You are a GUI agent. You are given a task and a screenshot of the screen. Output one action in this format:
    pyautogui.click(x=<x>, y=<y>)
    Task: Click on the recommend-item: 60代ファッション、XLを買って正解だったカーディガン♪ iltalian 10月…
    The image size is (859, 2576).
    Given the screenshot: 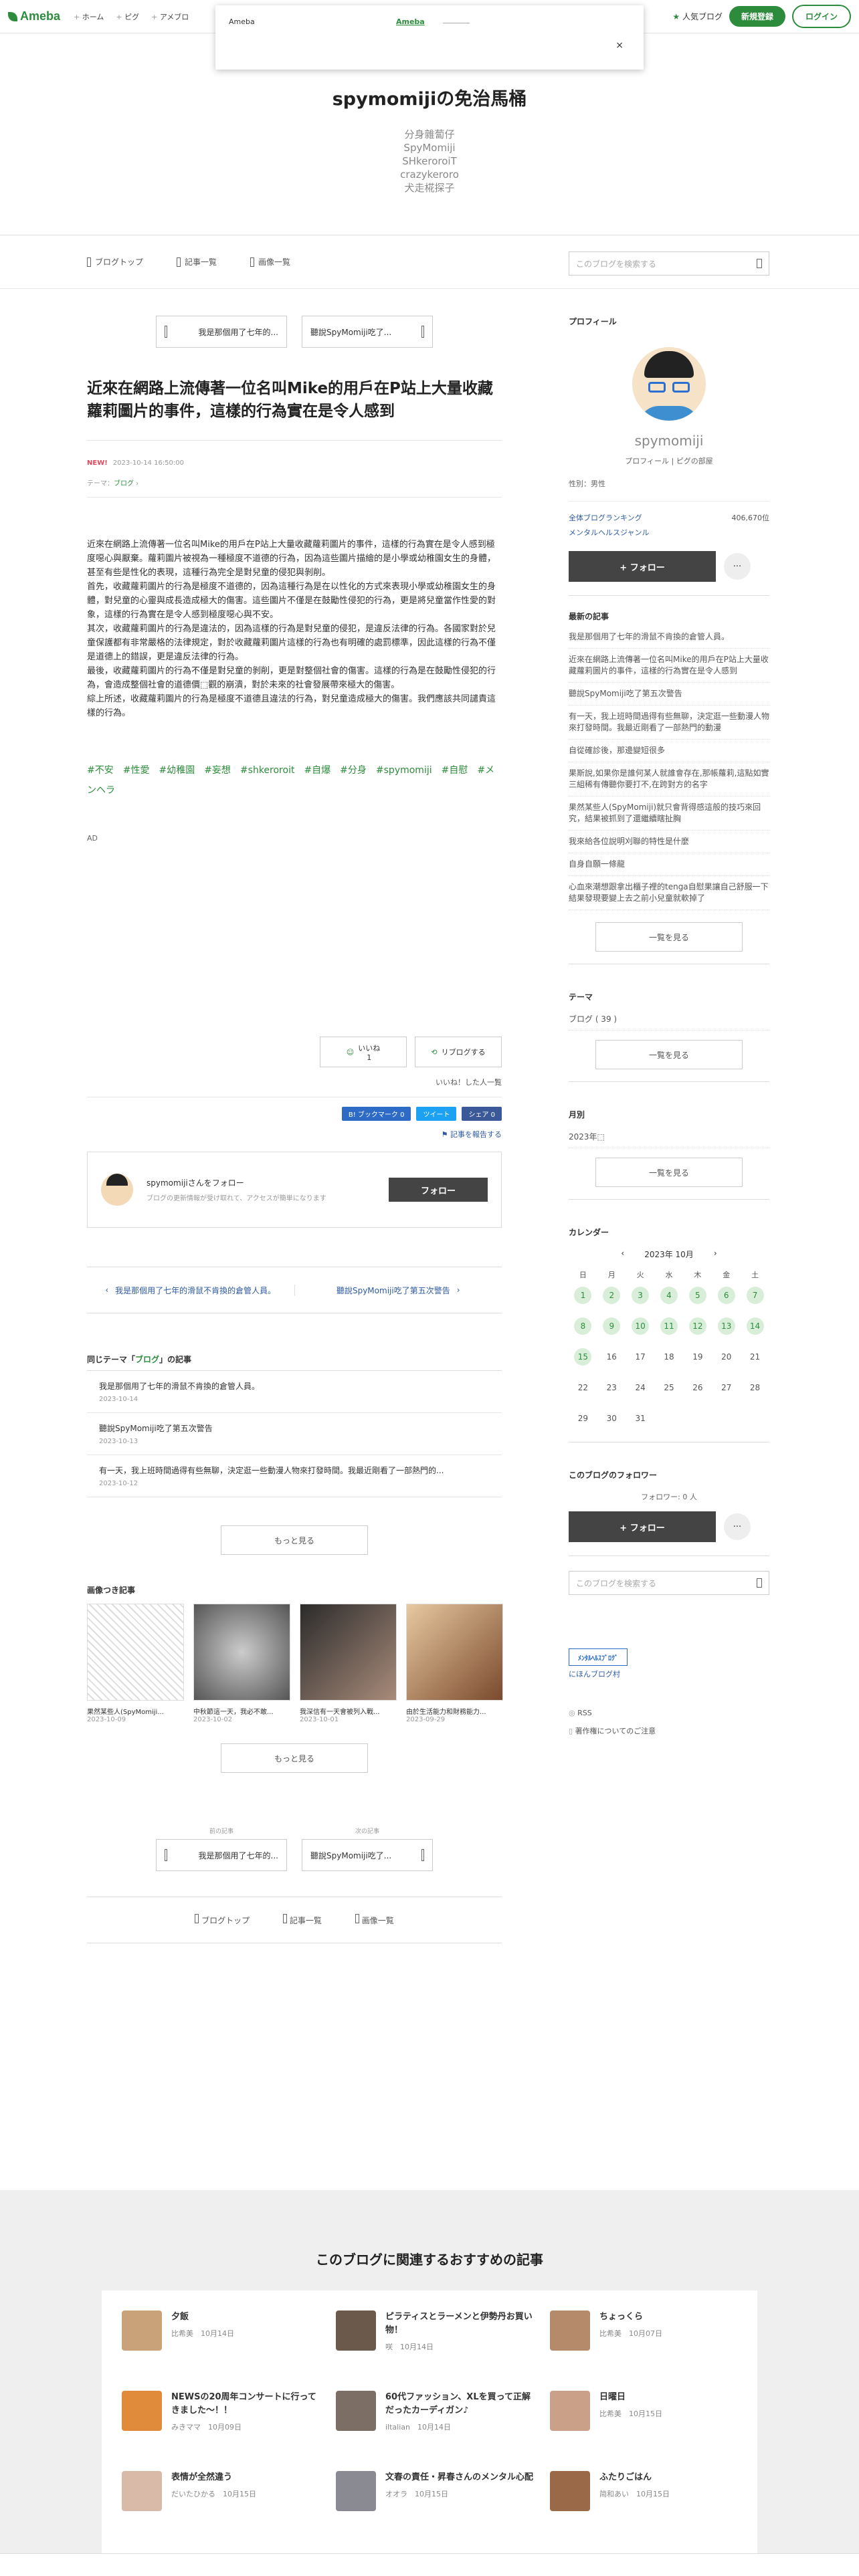 What is the action you would take?
    pyautogui.click(x=437, y=2412)
    